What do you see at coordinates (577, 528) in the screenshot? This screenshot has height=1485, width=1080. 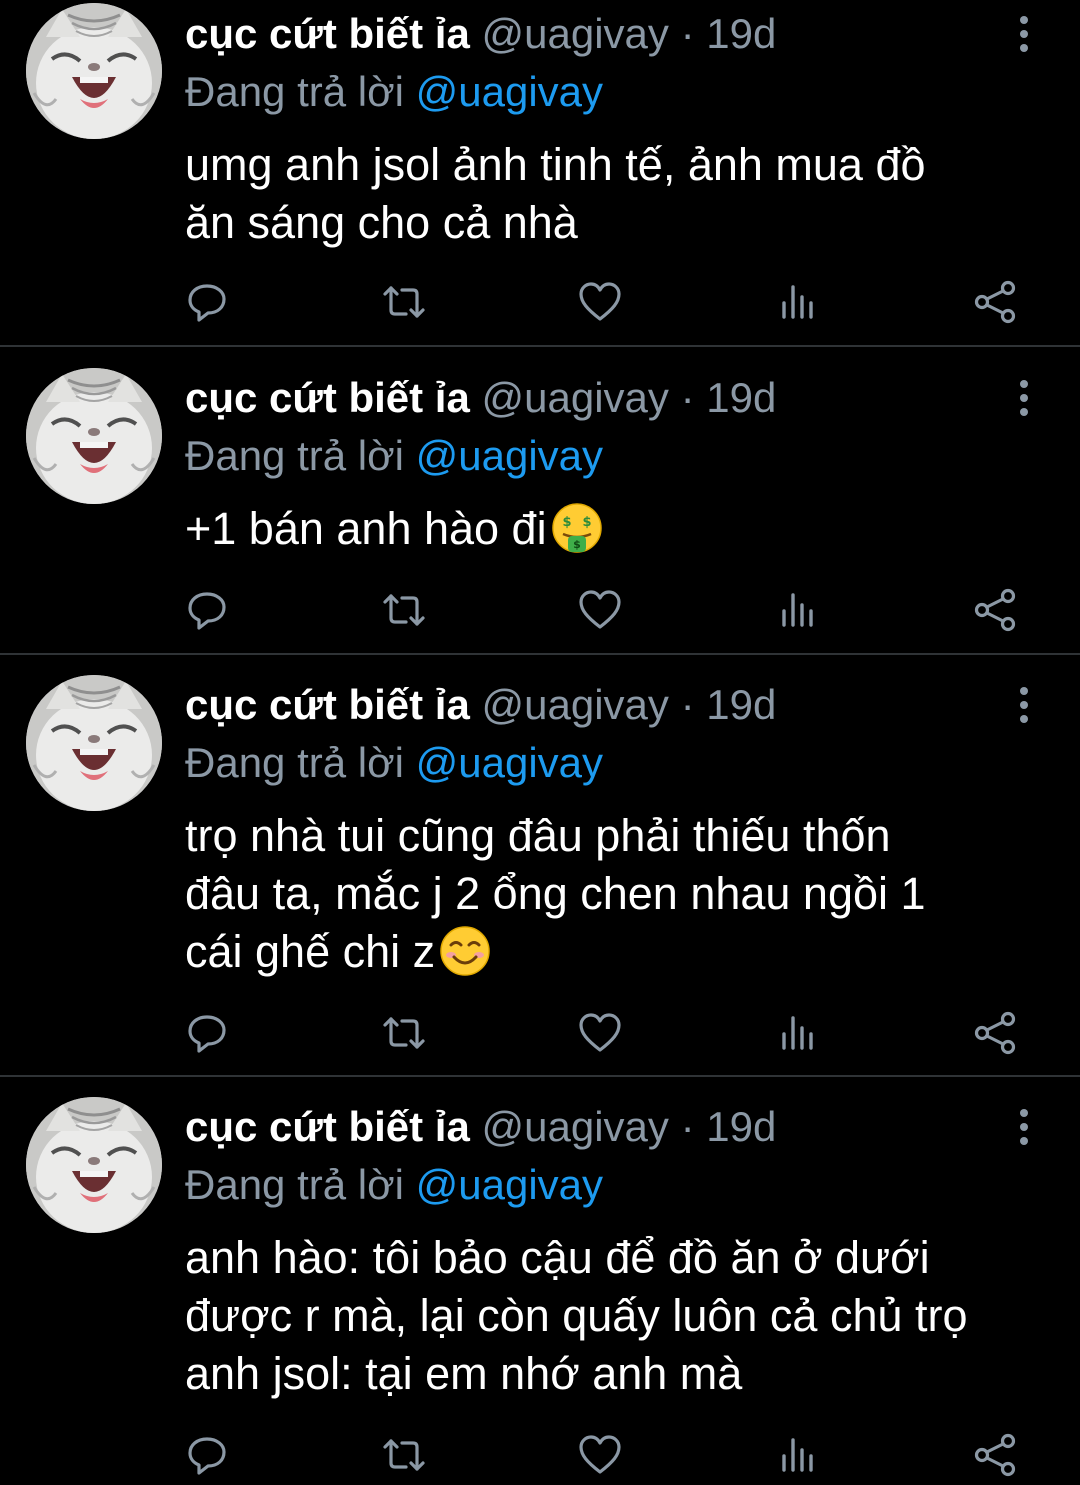 I see `money-mouth-face-emoji` at bounding box center [577, 528].